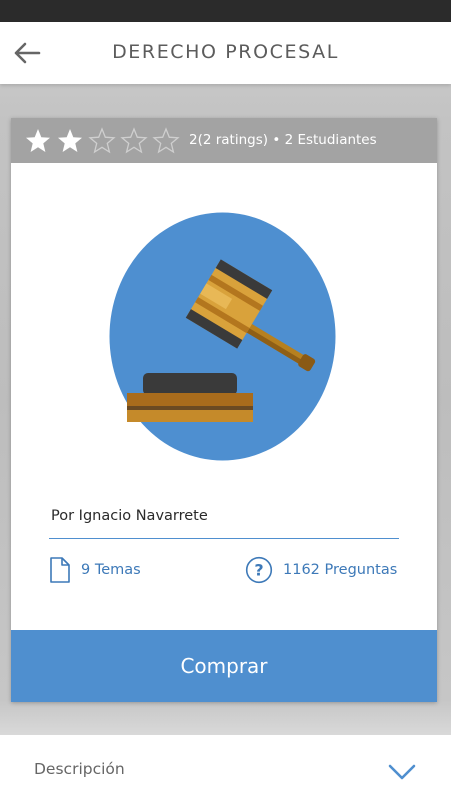 The image size is (451, 800). I want to click on question-circle-icon: ?, so click(259, 570).